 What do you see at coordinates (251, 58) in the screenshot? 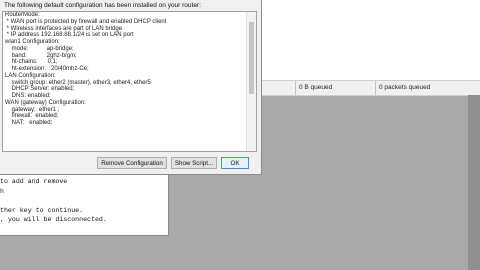
I see `scrollbar-thumb` at bounding box center [251, 58].